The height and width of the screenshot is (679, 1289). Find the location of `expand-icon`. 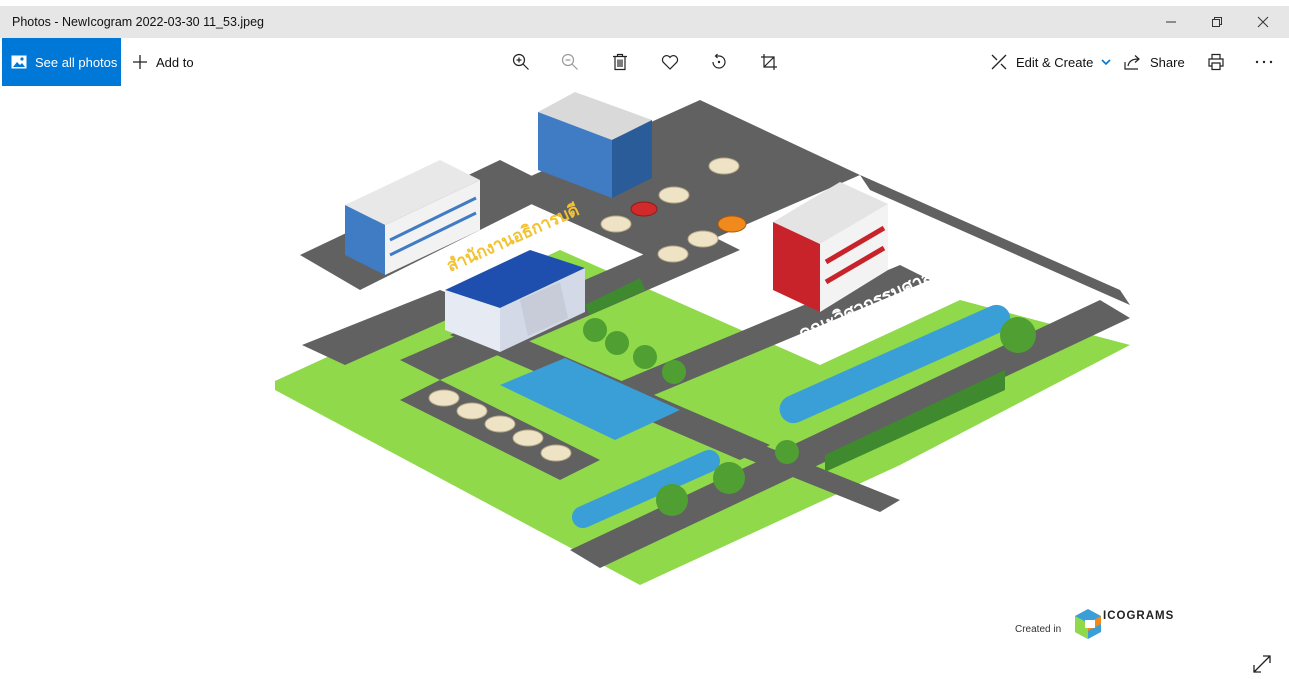

expand-icon is located at coordinates (1262, 664).